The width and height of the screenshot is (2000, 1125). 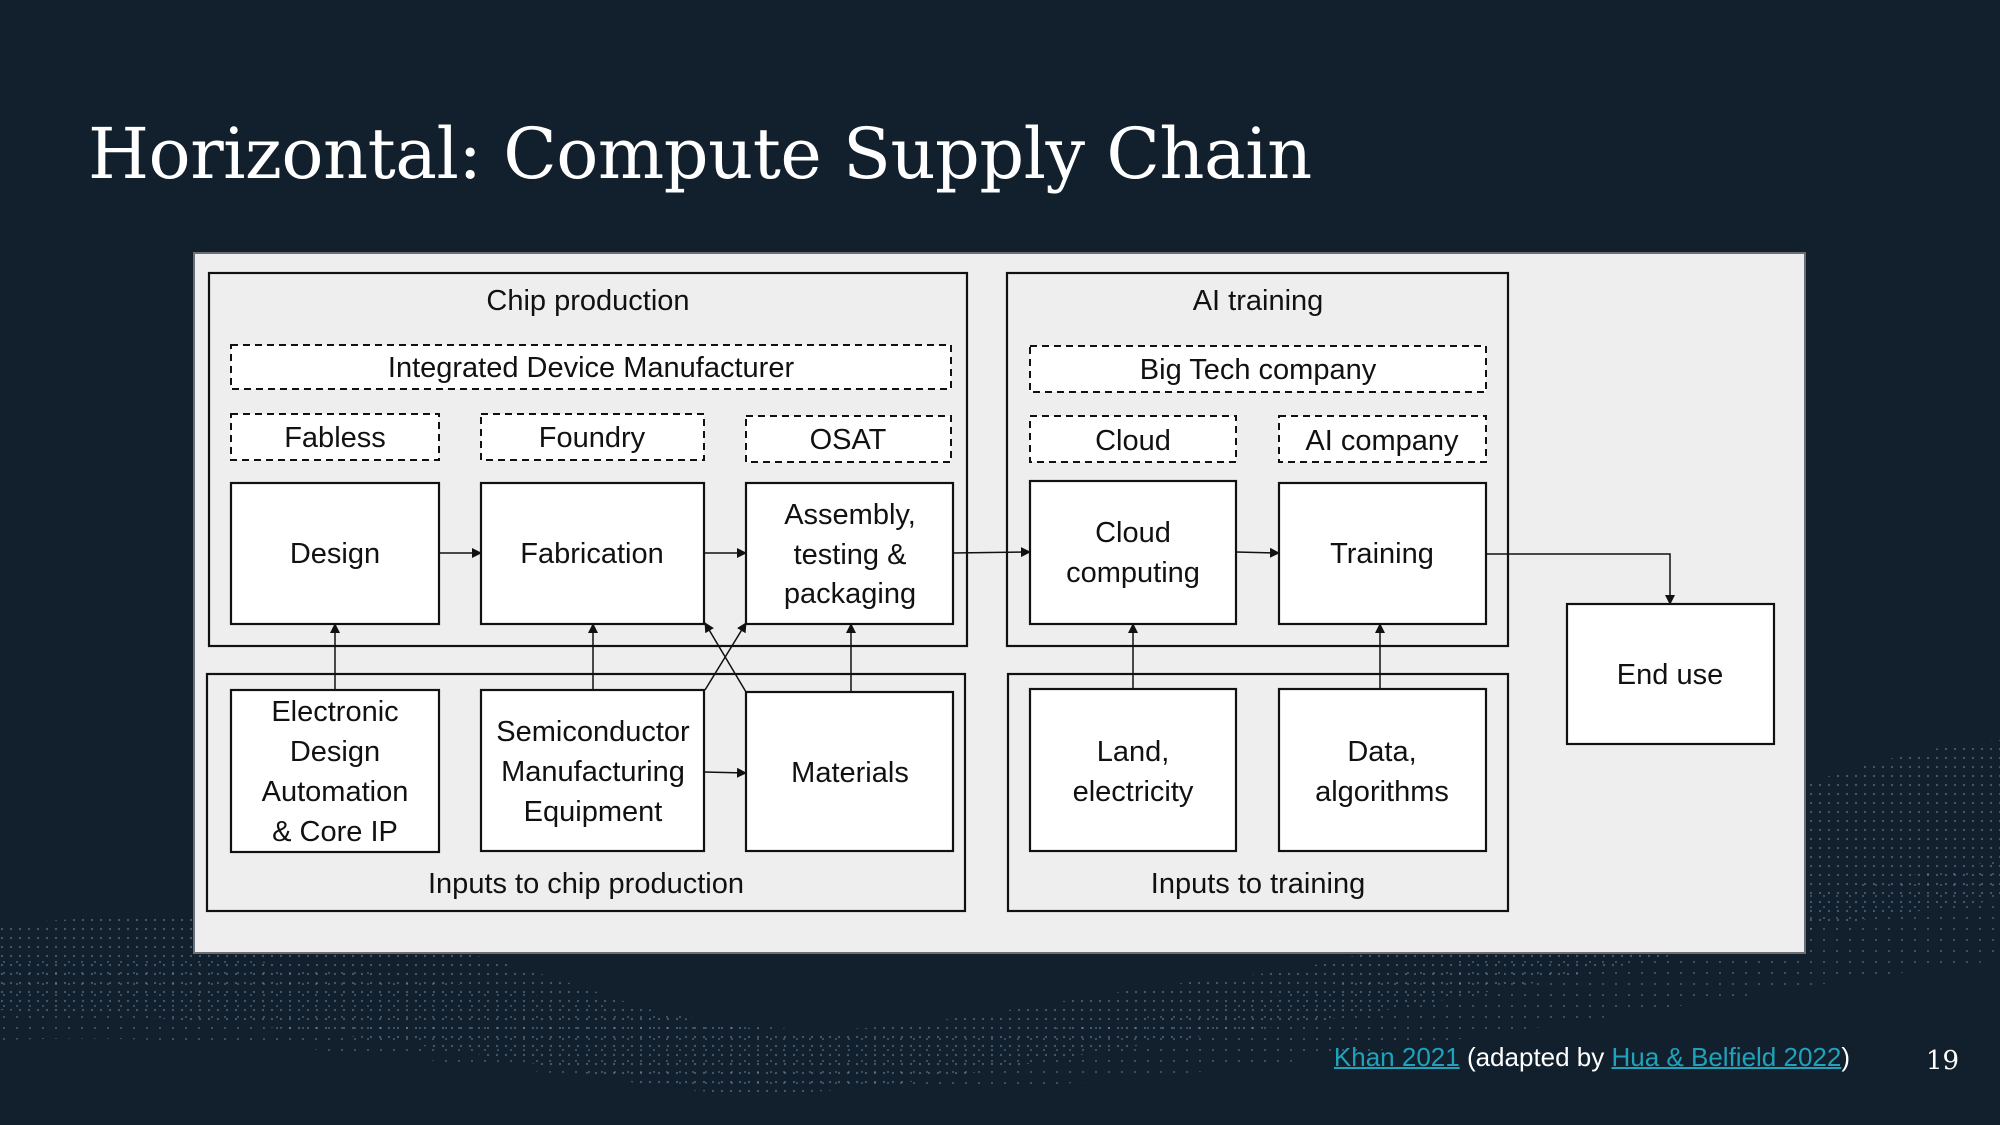 I want to click on svg-text: Integrated Device Manufacturer, so click(x=591, y=368).